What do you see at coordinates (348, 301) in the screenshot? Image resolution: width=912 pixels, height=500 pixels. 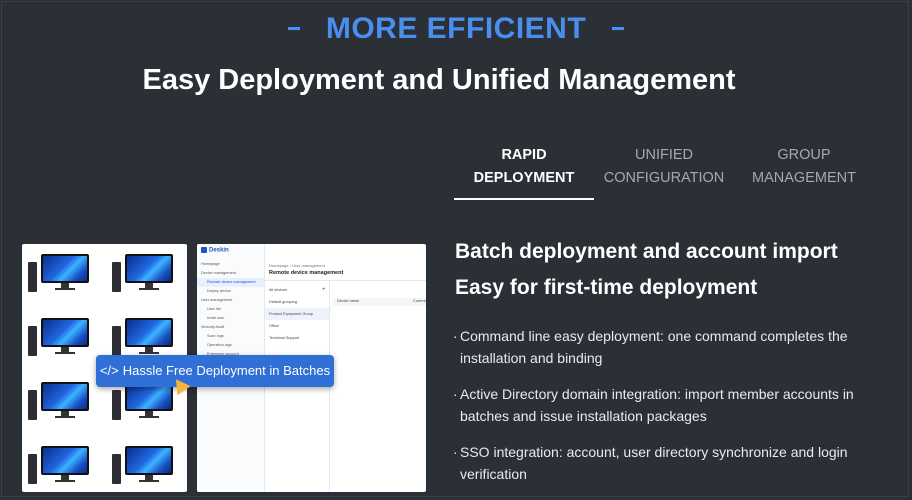 I see `column-header: Device name` at bounding box center [348, 301].